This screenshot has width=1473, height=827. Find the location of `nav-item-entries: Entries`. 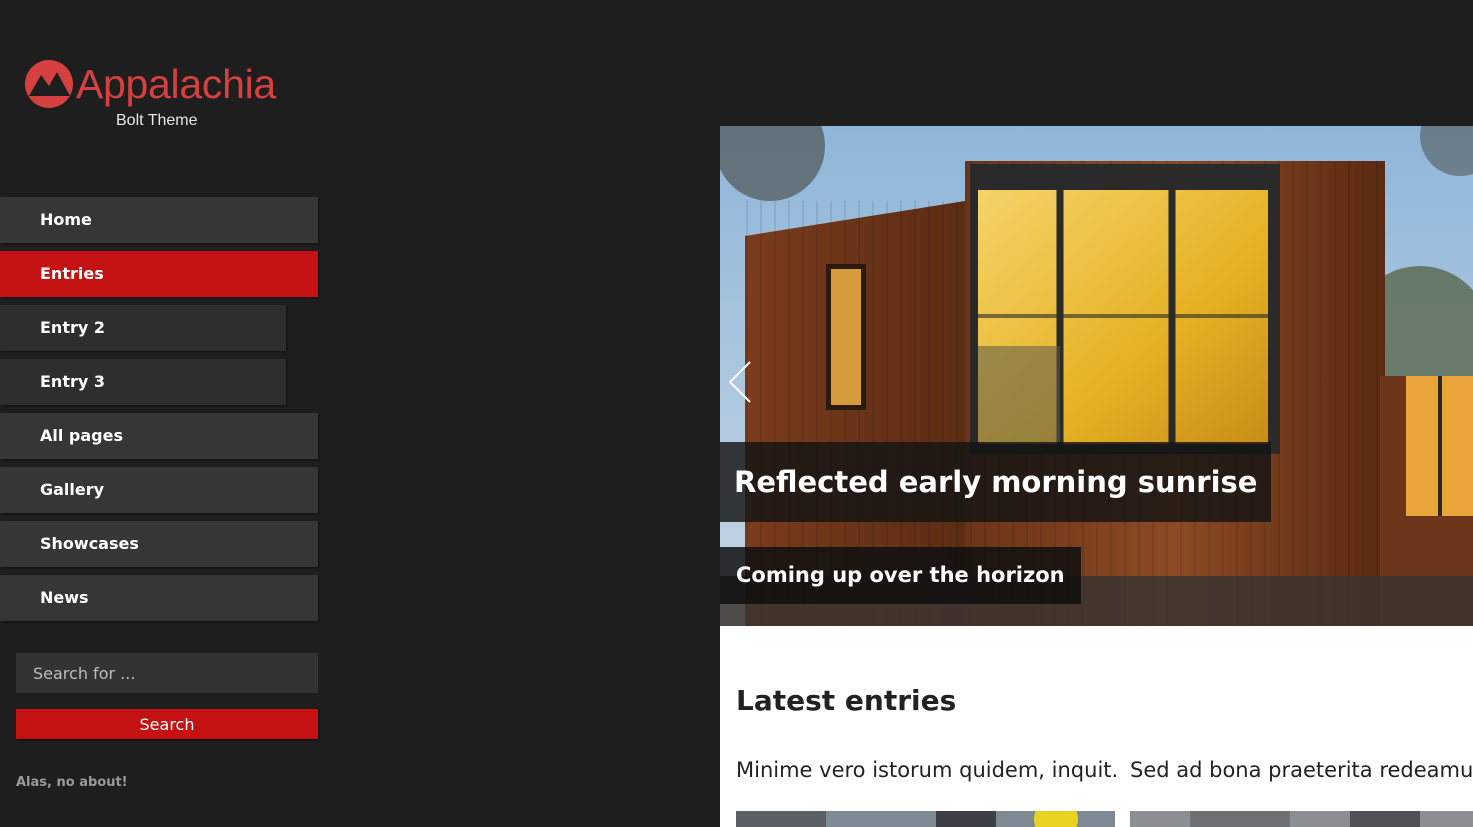

nav-item-entries: Entries is located at coordinates (159, 274).